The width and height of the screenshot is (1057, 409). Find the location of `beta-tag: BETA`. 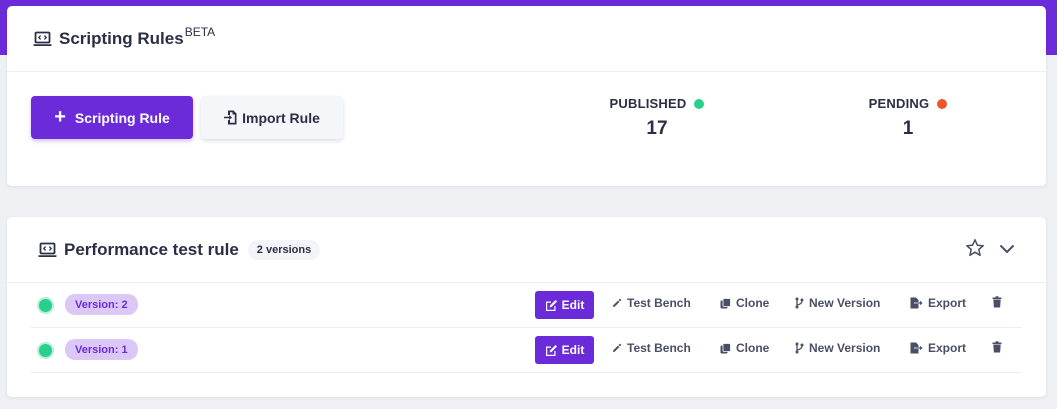

beta-tag: BETA is located at coordinates (200, 31).